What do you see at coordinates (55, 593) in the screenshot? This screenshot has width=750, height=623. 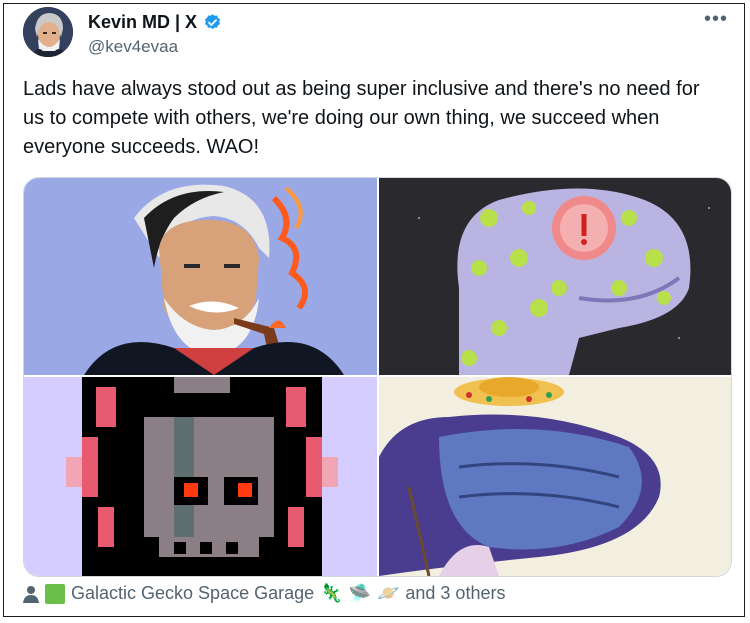 I see `green-square-icon` at bounding box center [55, 593].